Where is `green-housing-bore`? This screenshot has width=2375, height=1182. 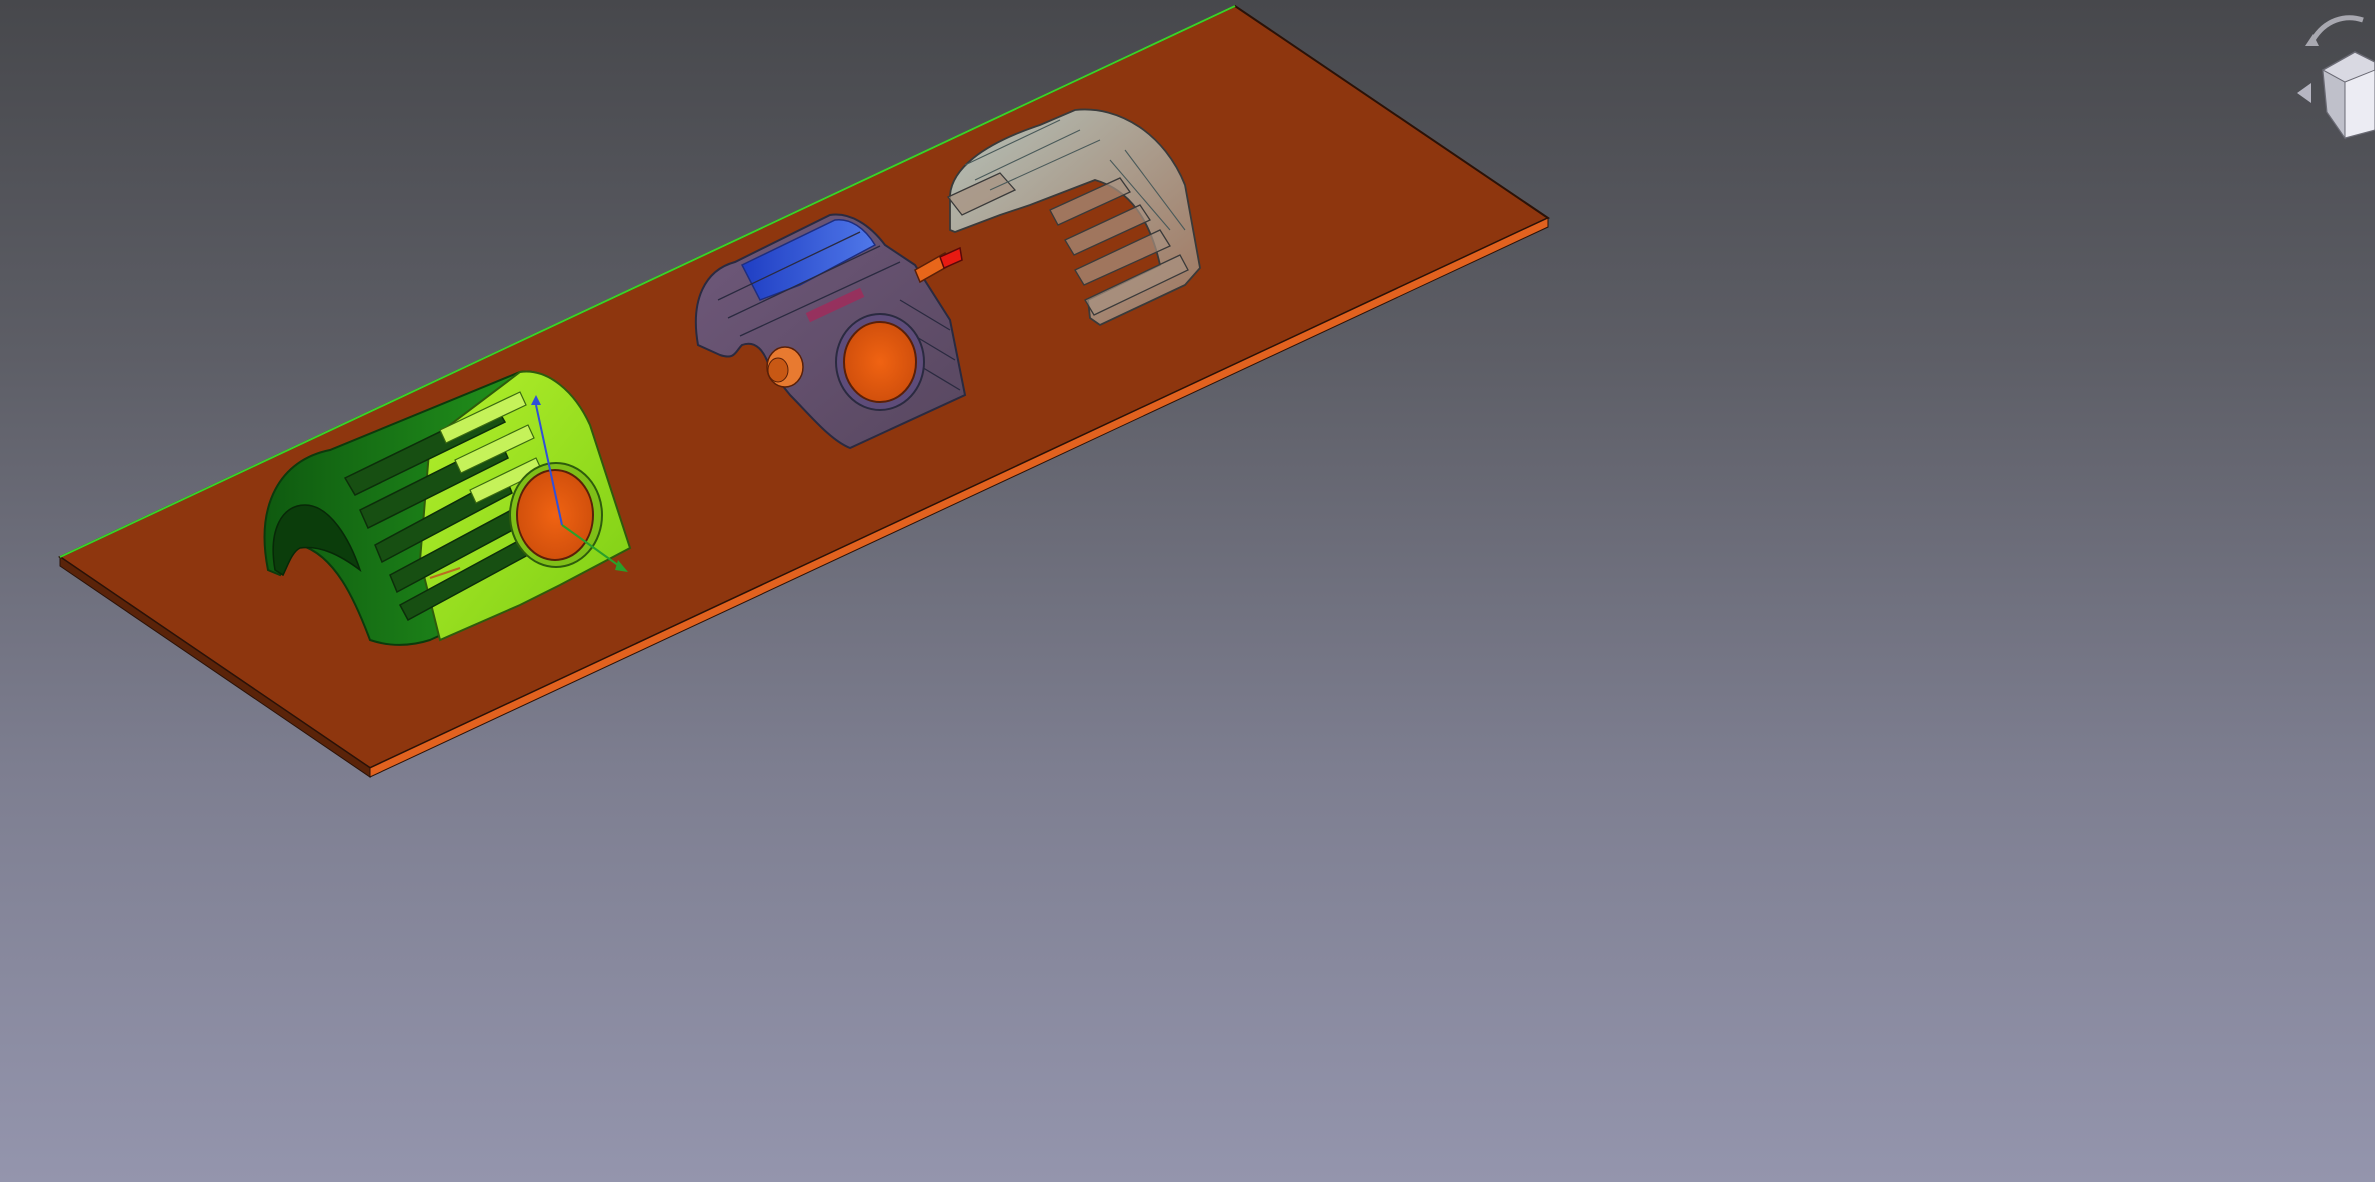 green-housing-bore is located at coordinates (555, 515).